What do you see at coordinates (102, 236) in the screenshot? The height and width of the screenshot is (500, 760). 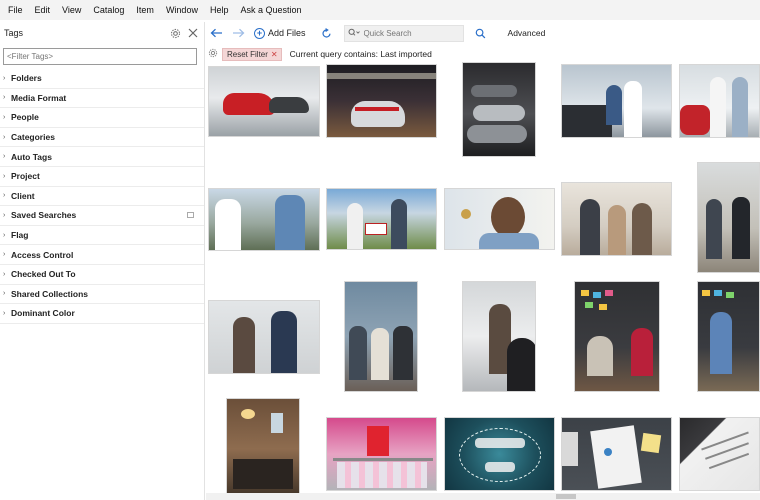 I see `sidebar-item-flag: › Flag` at bounding box center [102, 236].